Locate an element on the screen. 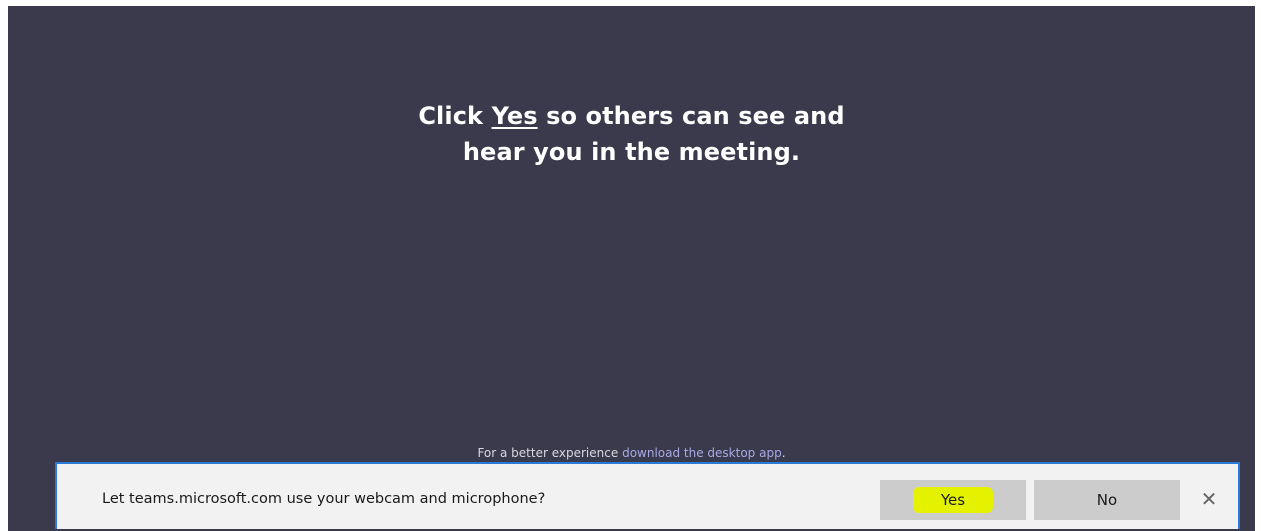  hint-text: For a better experience is located at coordinates (548, 453).